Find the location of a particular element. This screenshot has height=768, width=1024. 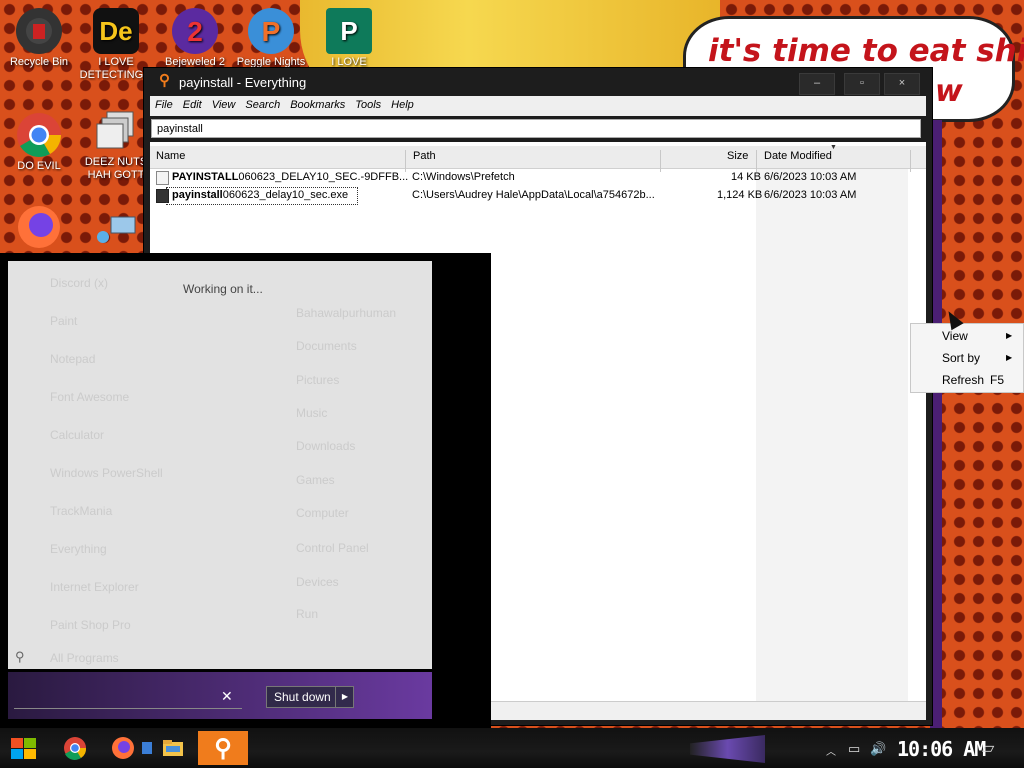

ghost-item: Devices is located at coordinates (317, 582).